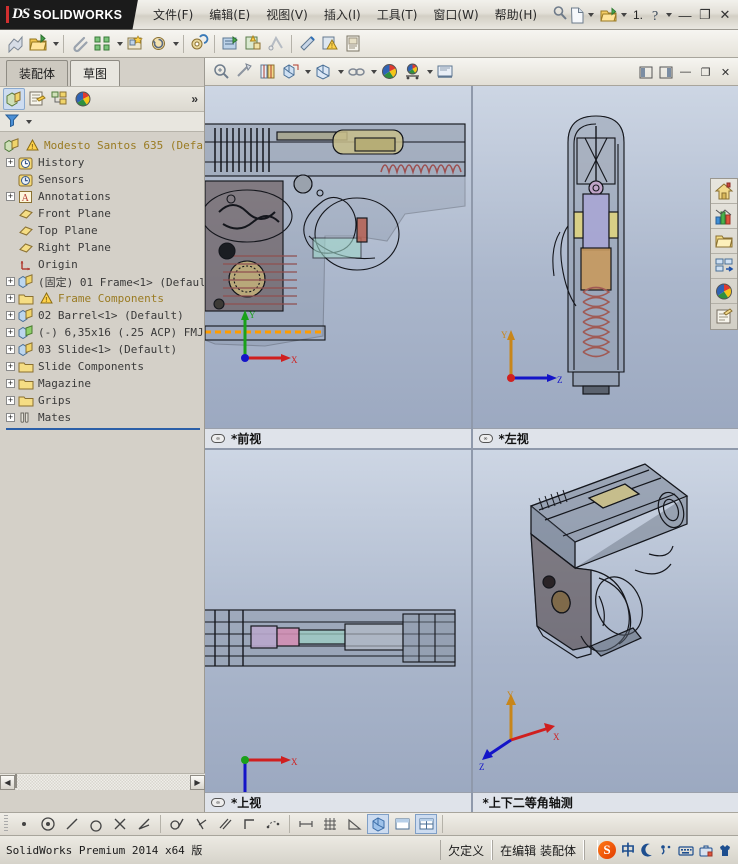 This screenshot has width=738, height=864. I want to click on task-pane-custom-properties-icon, so click(724, 316).